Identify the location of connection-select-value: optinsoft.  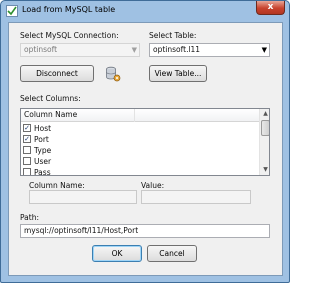
(41, 49).